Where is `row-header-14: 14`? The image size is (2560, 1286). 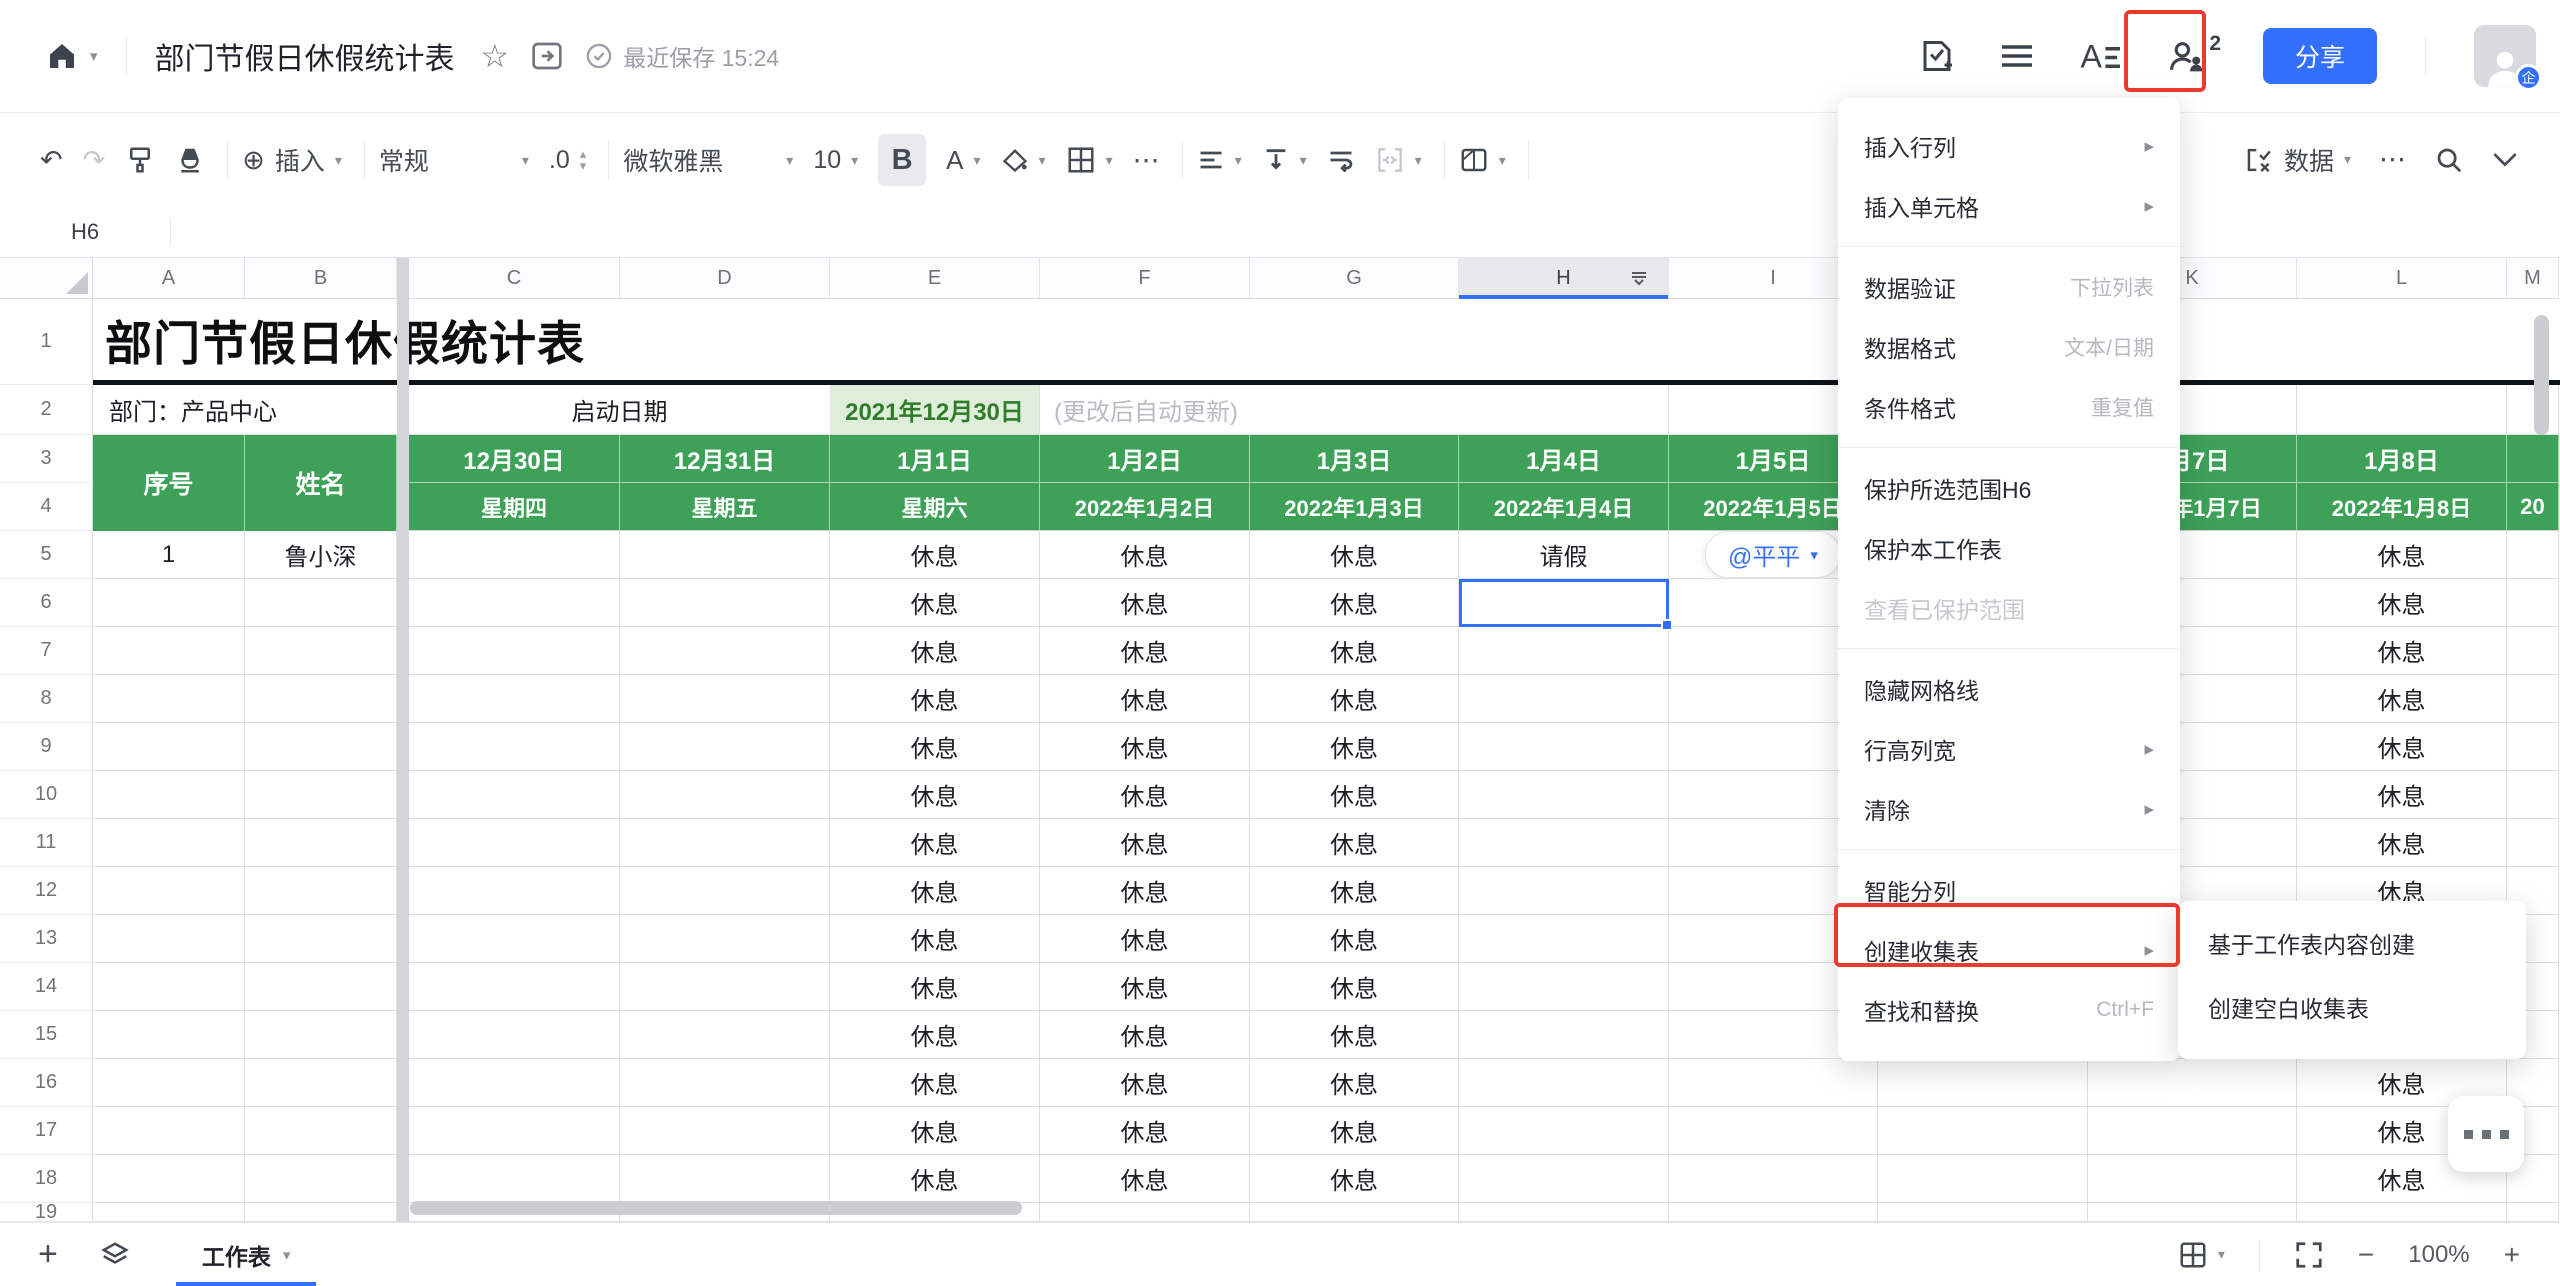
row-header-14: 14 is located at coordinates (46, 987).